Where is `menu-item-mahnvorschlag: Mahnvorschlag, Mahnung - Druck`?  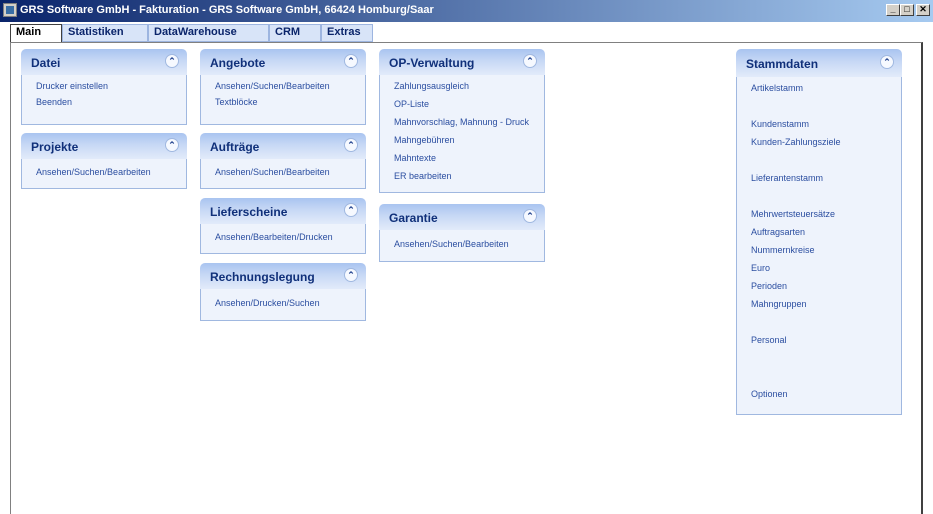 menu-item-mahnvorschlag: Mahnvorschlag, Mahnung - Druck is located at coordinates (461, 122).